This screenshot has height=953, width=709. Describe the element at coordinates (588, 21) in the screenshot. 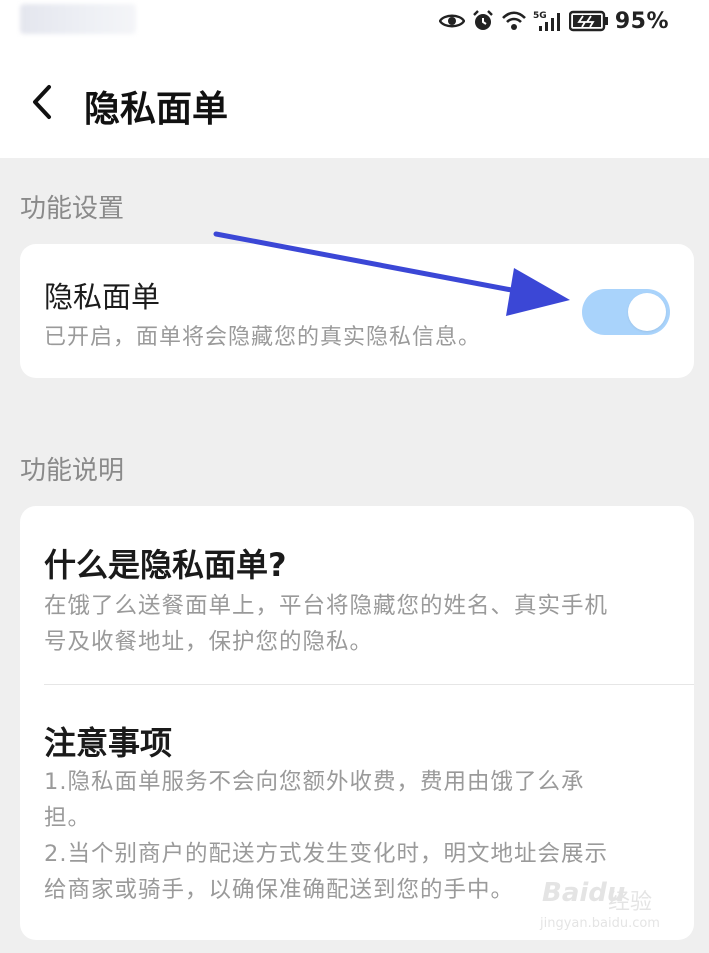

I see `battery-icon` at that location.